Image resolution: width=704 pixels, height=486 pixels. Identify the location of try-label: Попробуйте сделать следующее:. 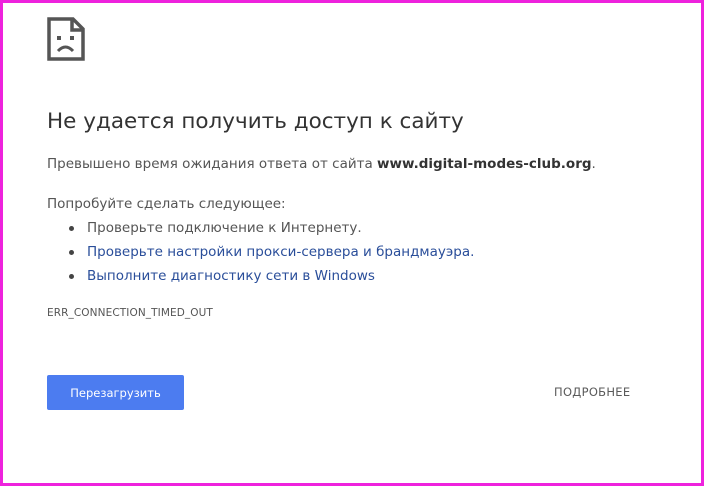
(166, 204).